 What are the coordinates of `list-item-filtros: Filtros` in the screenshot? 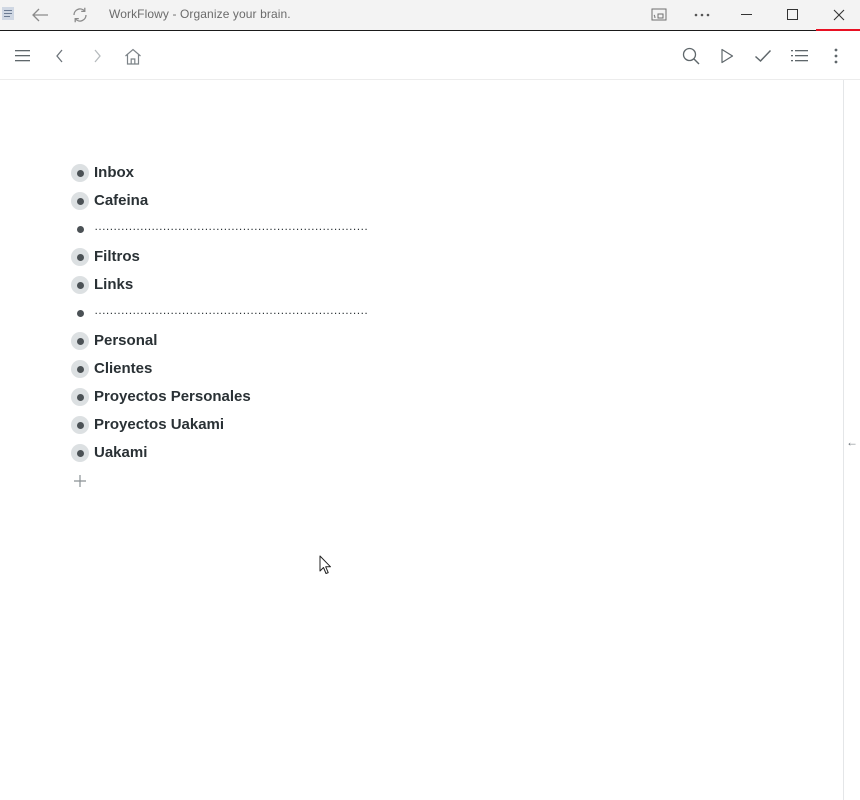 It's located at (420, 257).